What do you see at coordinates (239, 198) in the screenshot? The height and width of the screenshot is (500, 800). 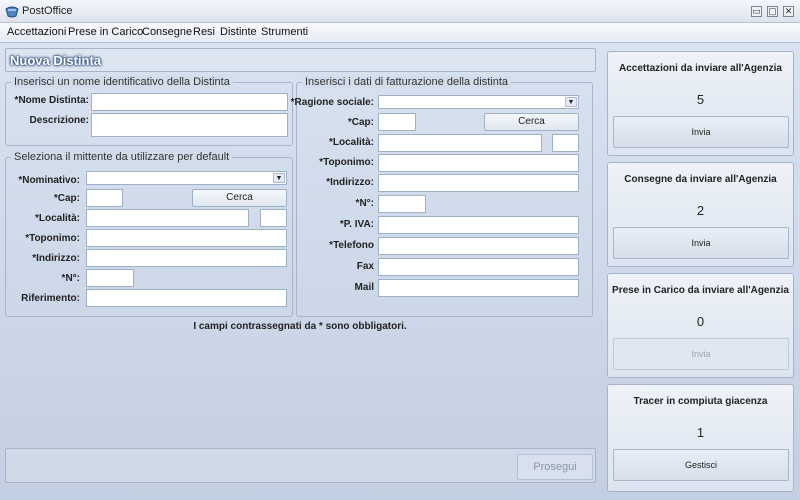 I see `mittente-cerca-button: Cerca` at bounding box center [239, 198].